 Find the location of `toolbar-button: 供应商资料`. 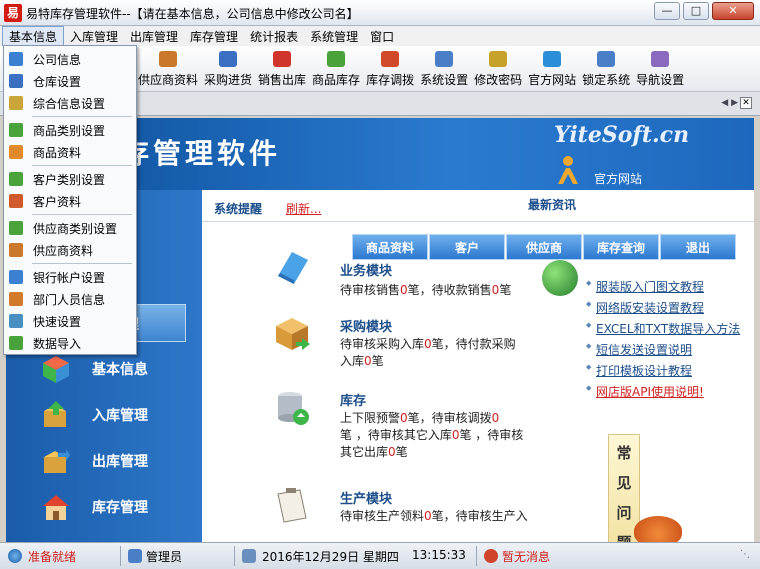

toolbar-button: 供应商资料 is located at coordinates (168, 69).